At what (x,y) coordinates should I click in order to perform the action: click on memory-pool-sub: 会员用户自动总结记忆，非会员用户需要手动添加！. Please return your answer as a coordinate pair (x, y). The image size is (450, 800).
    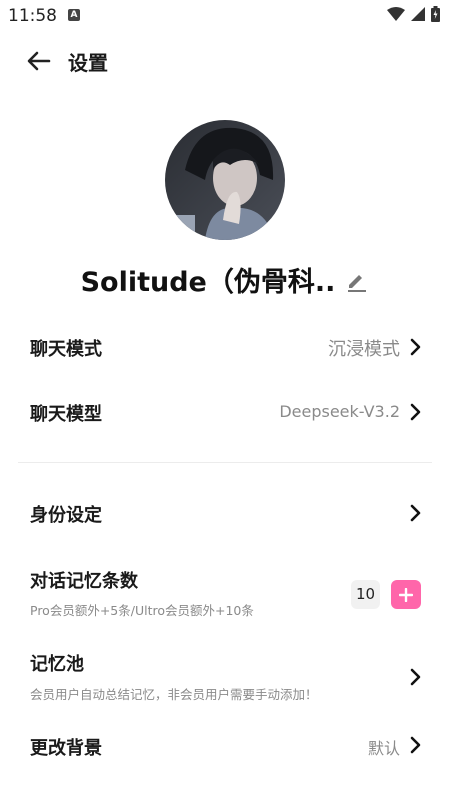
    Looking at the image, I should click on (174, 694).